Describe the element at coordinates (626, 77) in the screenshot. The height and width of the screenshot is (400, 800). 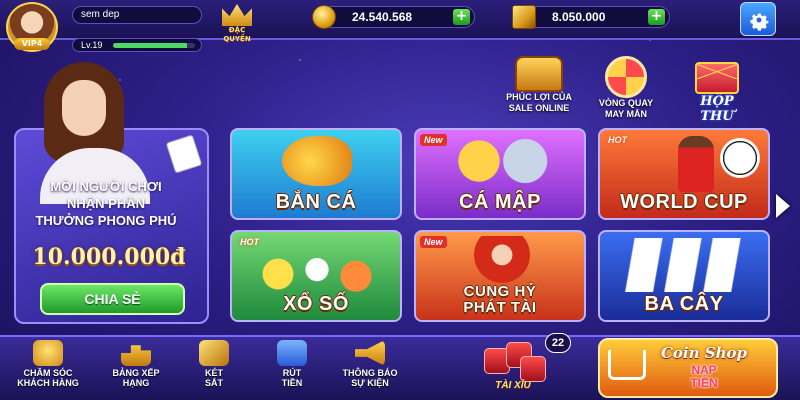
I see `lucky-wheel-icon` at that location.